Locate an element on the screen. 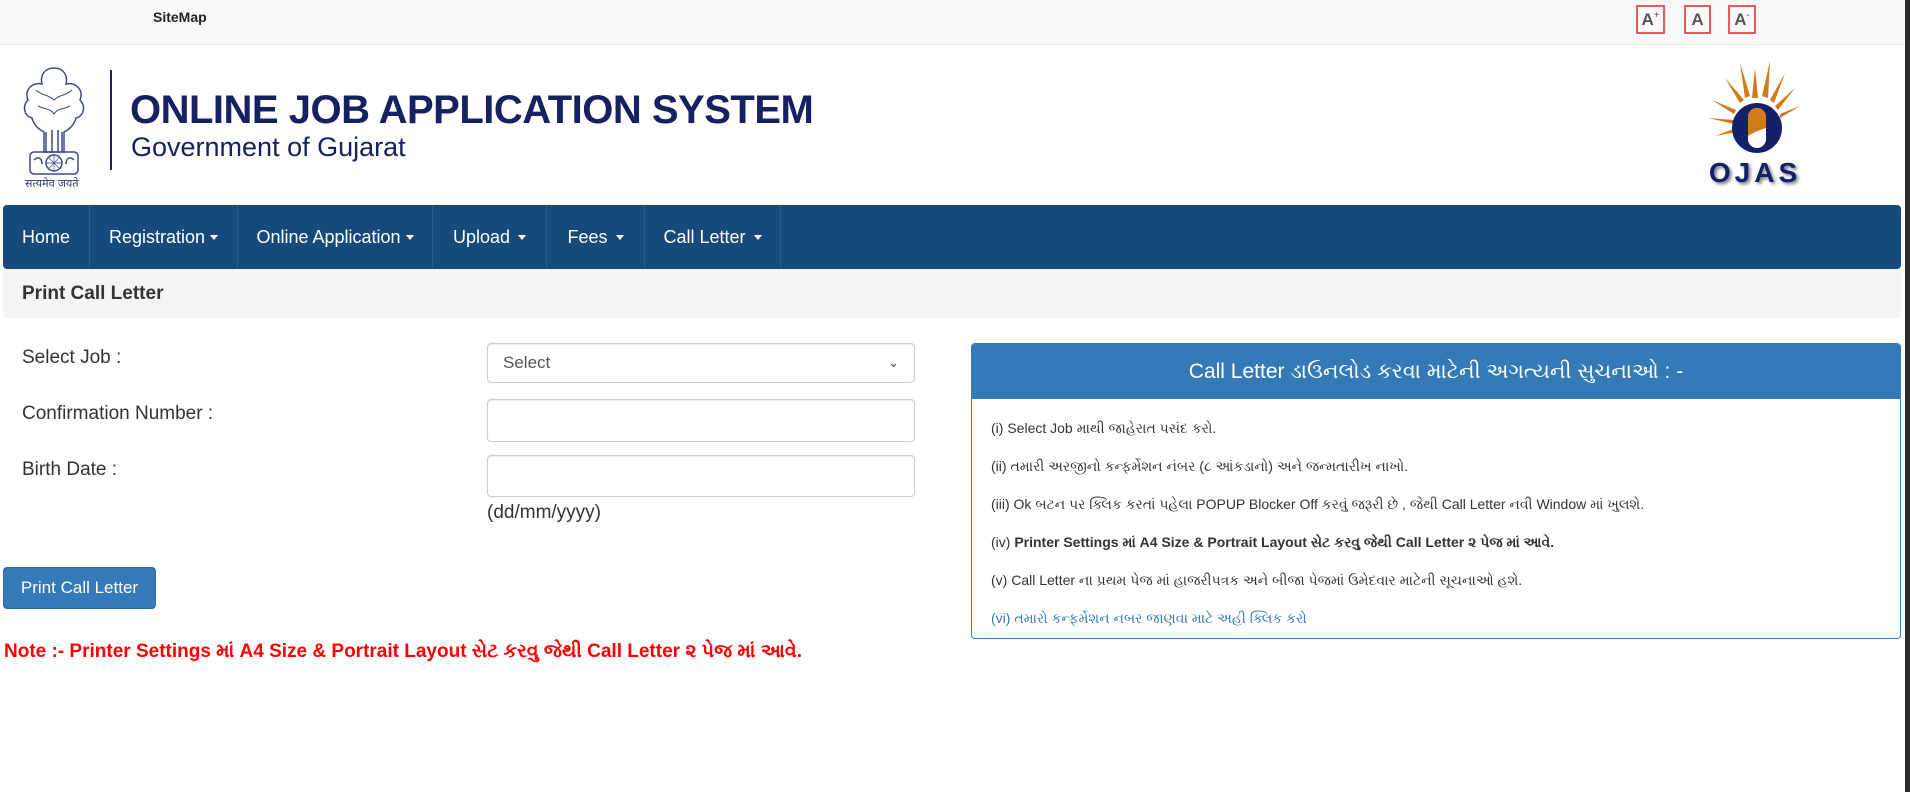  site-title: ONLINE JOB APPLICATION SYSTEM is located at coordinates (472, 110).